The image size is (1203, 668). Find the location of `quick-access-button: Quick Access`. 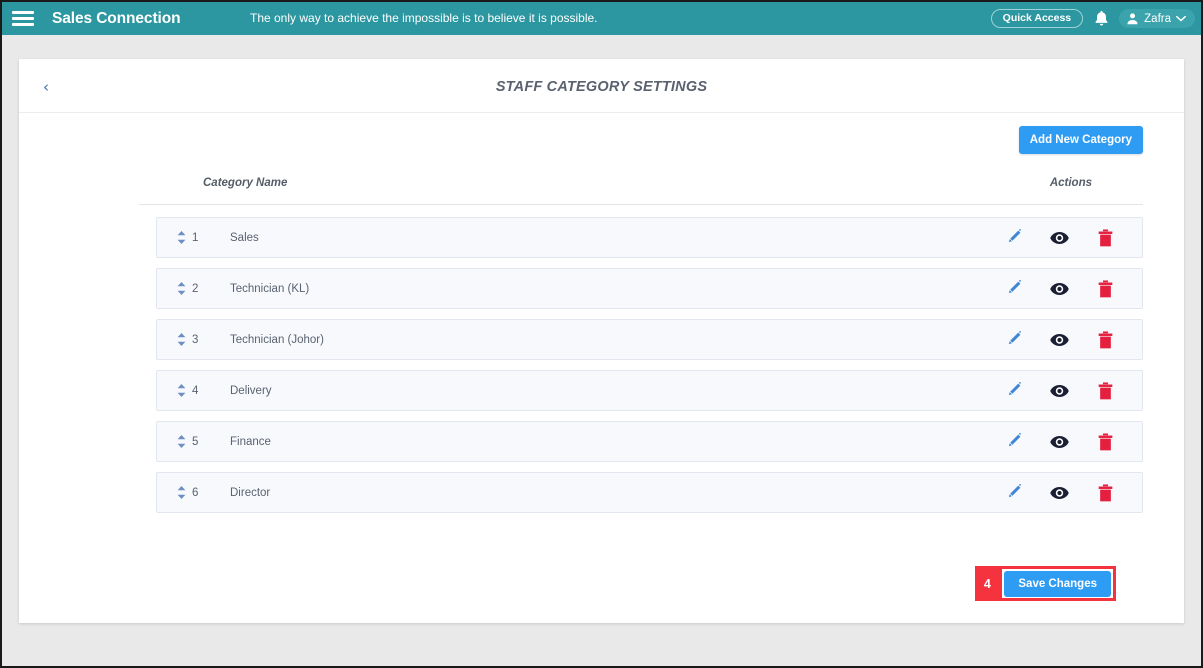

quick-access-button: Quick Access is located at coordinates (1037, 18).